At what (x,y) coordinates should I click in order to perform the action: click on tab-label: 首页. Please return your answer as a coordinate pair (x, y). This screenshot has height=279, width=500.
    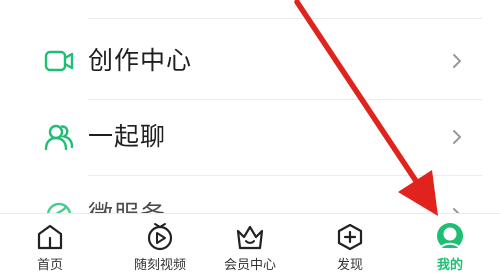
    Looking at the image, I should click on (49, 265).